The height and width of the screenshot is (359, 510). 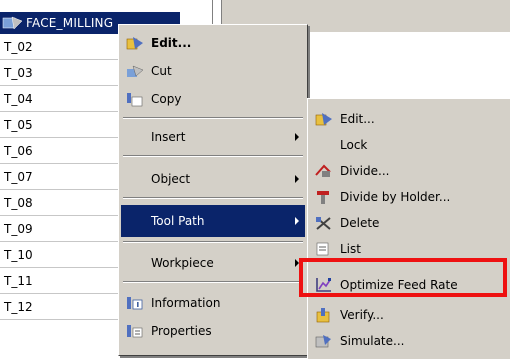 I want to click on tree-row-label: T_03, so click(x=18, y=72).